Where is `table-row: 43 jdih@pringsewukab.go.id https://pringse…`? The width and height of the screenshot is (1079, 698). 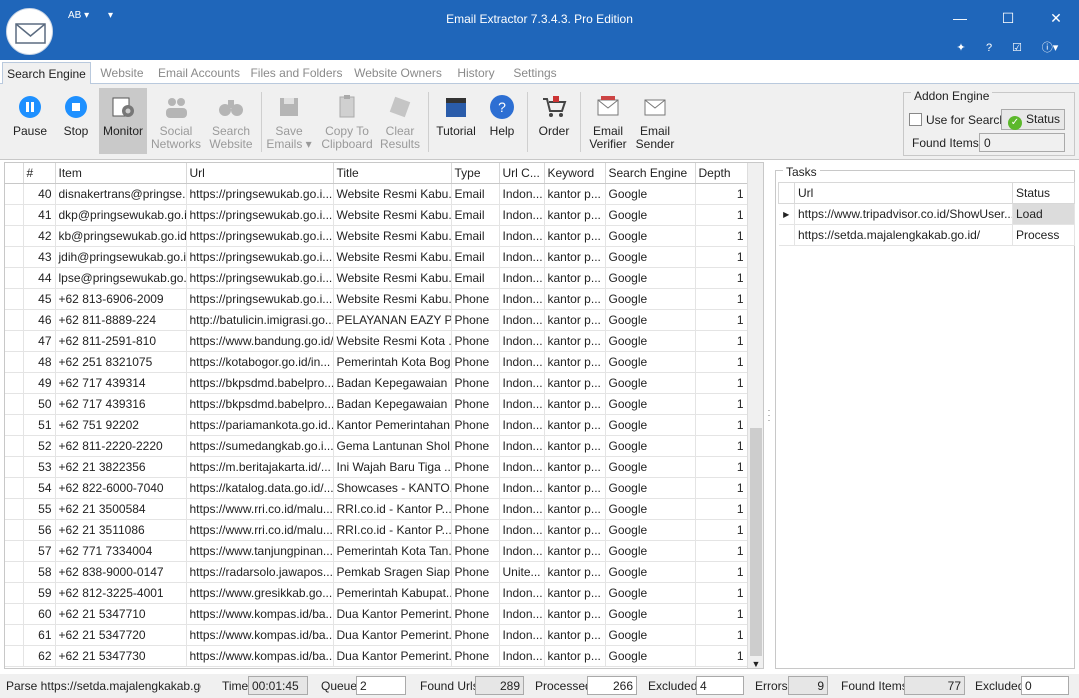
table-row: 43 jdih@pringsewukab.go.id https://pringse… is located at coordinates (376, 257).